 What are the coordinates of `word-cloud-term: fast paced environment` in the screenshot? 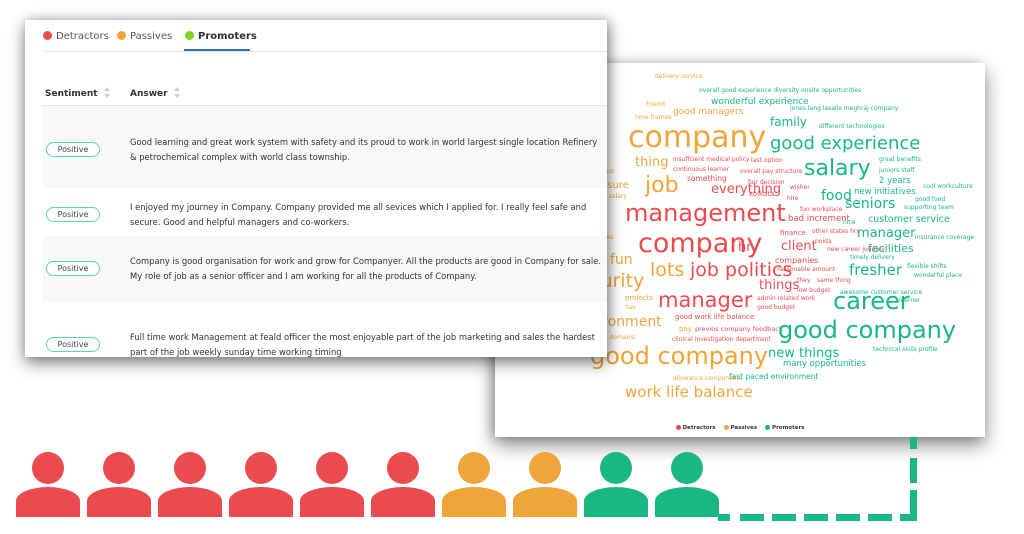 It's located at (773, 377).